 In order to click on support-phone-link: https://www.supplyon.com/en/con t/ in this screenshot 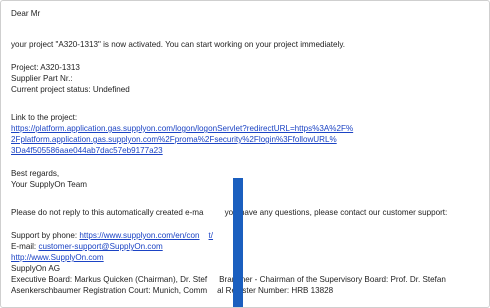, I will do `click(146, 235)`.